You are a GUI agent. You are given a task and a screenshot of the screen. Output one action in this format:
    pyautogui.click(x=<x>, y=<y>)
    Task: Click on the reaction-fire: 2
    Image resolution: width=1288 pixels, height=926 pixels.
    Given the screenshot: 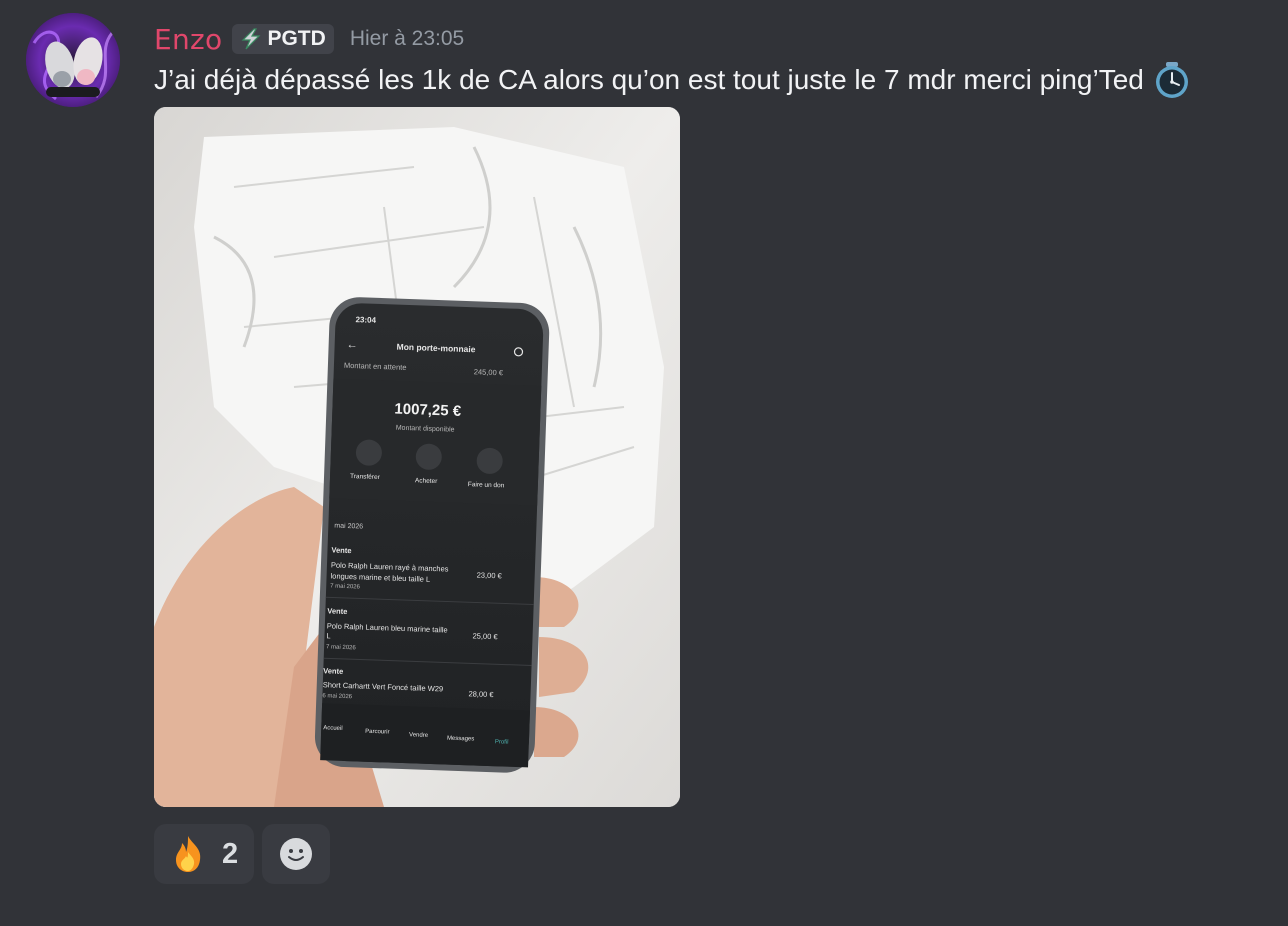 What is the action you would take?
    pyautogui.click(x=204, y=854)
    